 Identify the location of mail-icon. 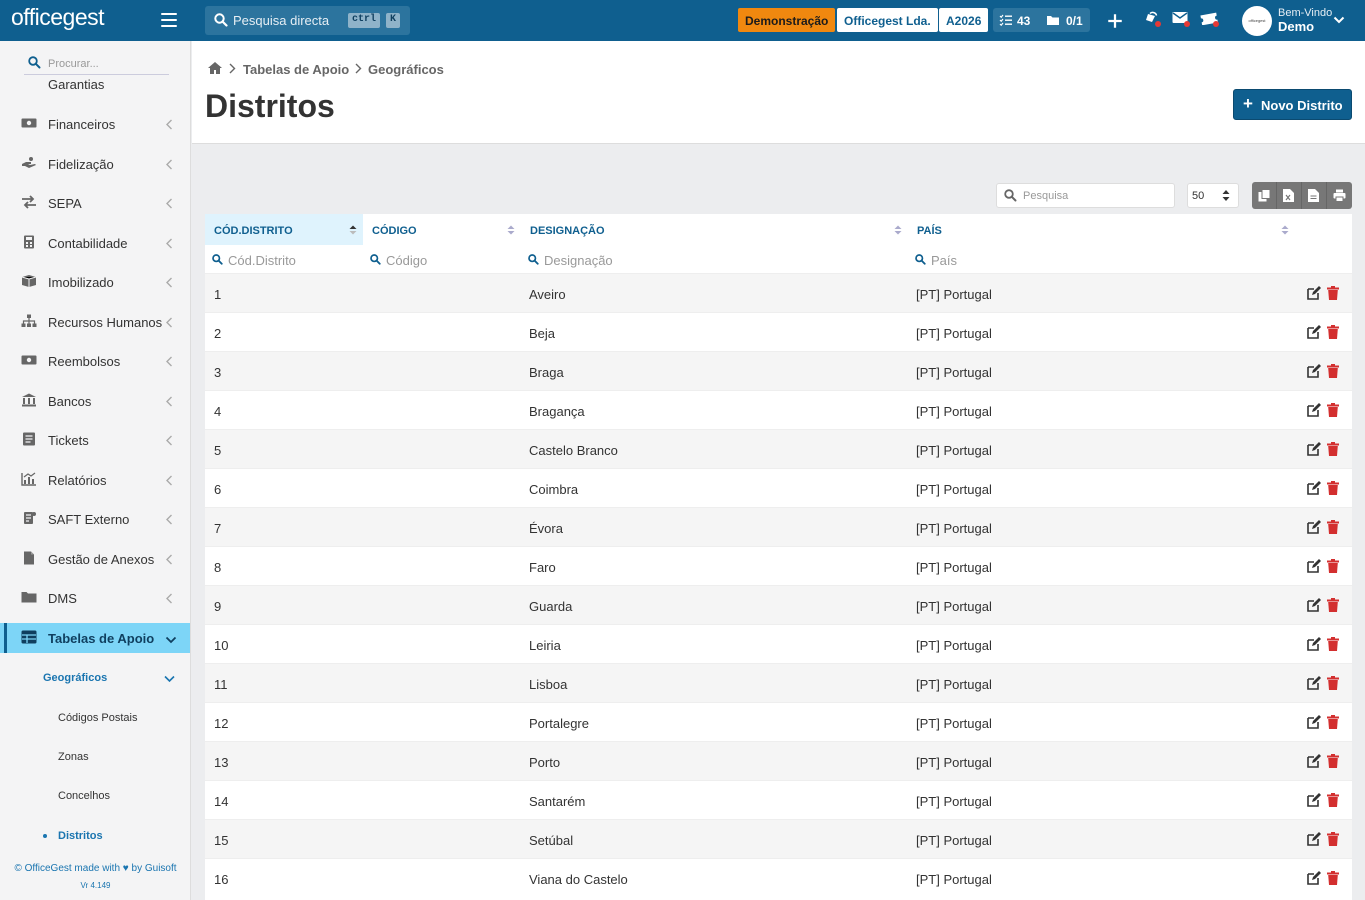
(1181, 20).